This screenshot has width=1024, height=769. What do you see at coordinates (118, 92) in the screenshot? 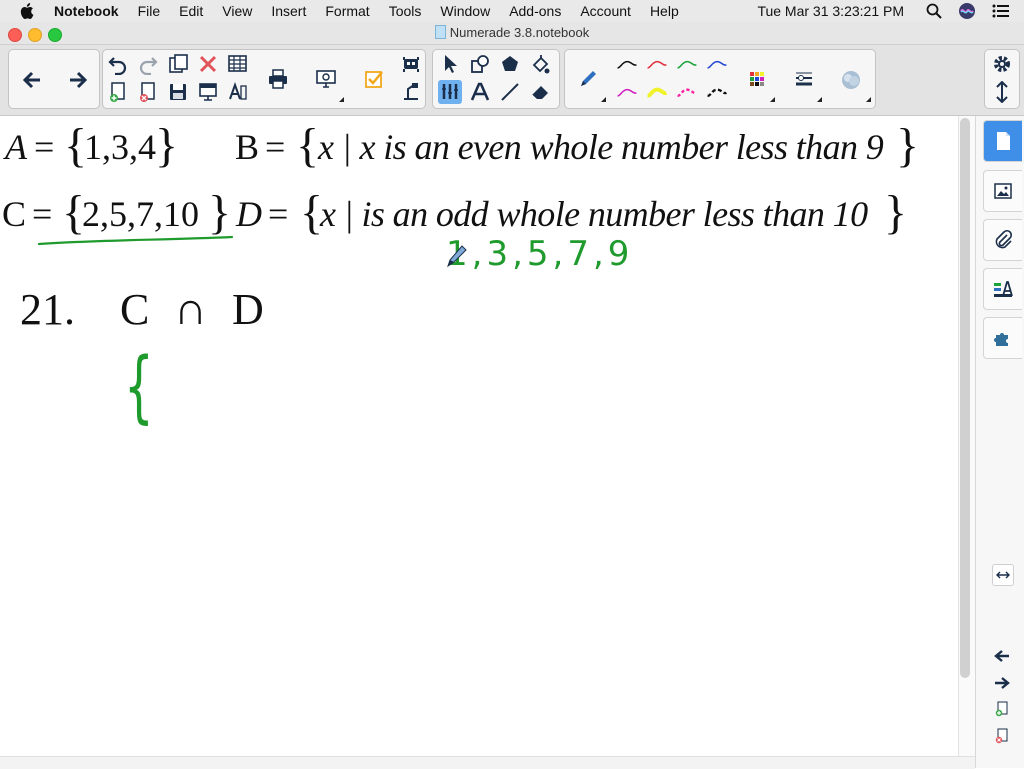
I see `add-page-icon` at bounding box center [118, 92].